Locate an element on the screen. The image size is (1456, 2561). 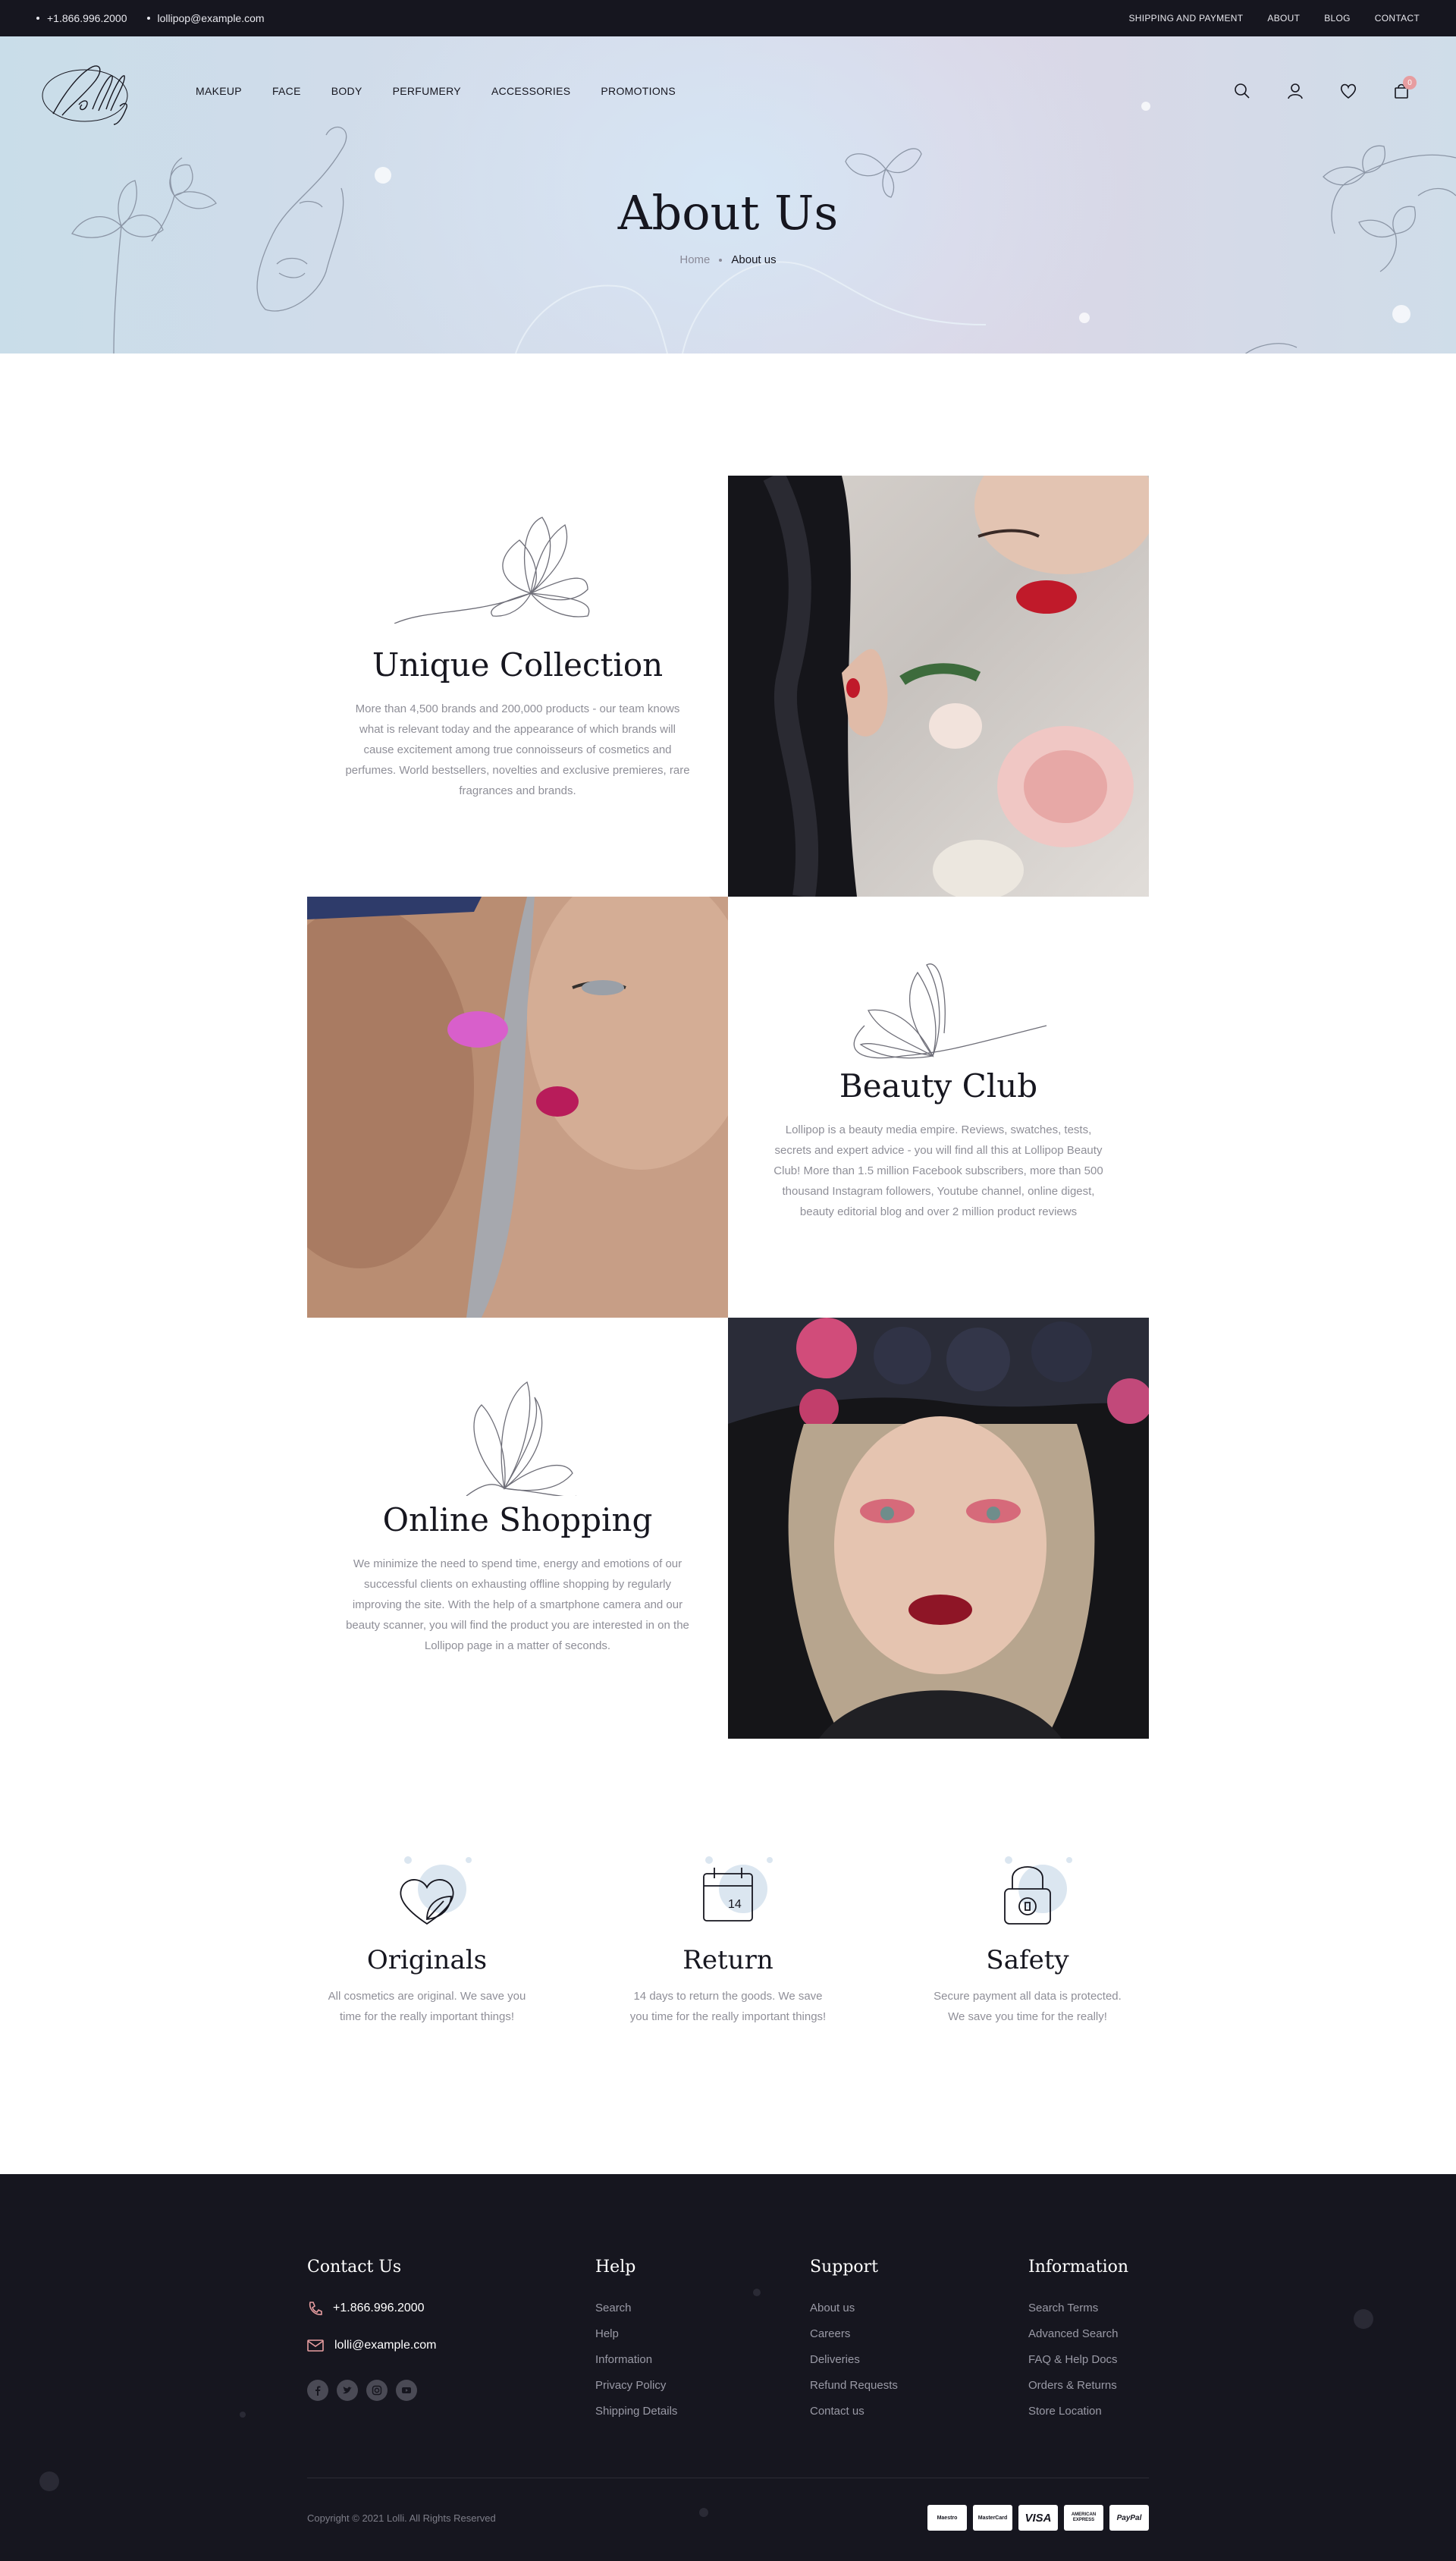
footer-heading: Help is located at coordinates (615, 2267).